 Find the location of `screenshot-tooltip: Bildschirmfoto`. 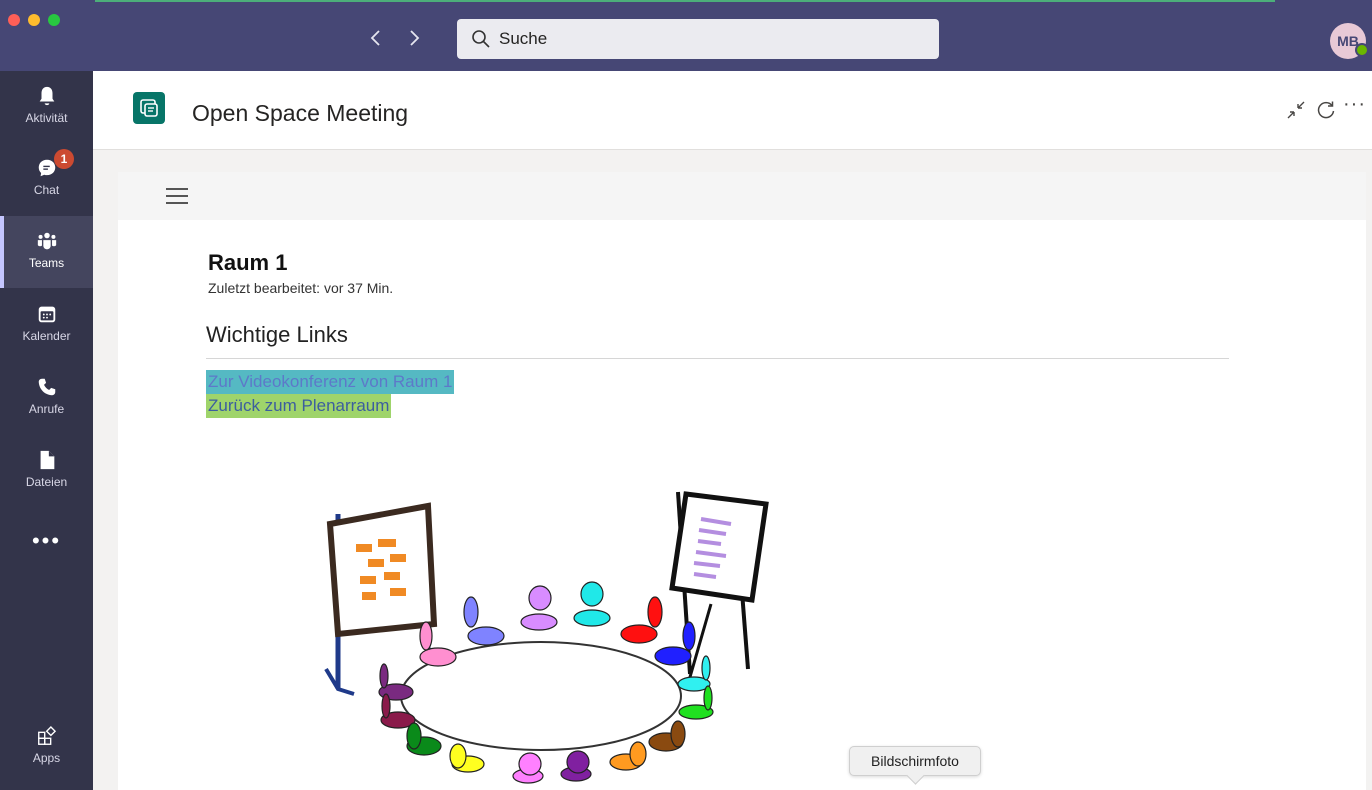

screenshot-tooltip: Bildschirmfoto is located at coordinates (915, 761).